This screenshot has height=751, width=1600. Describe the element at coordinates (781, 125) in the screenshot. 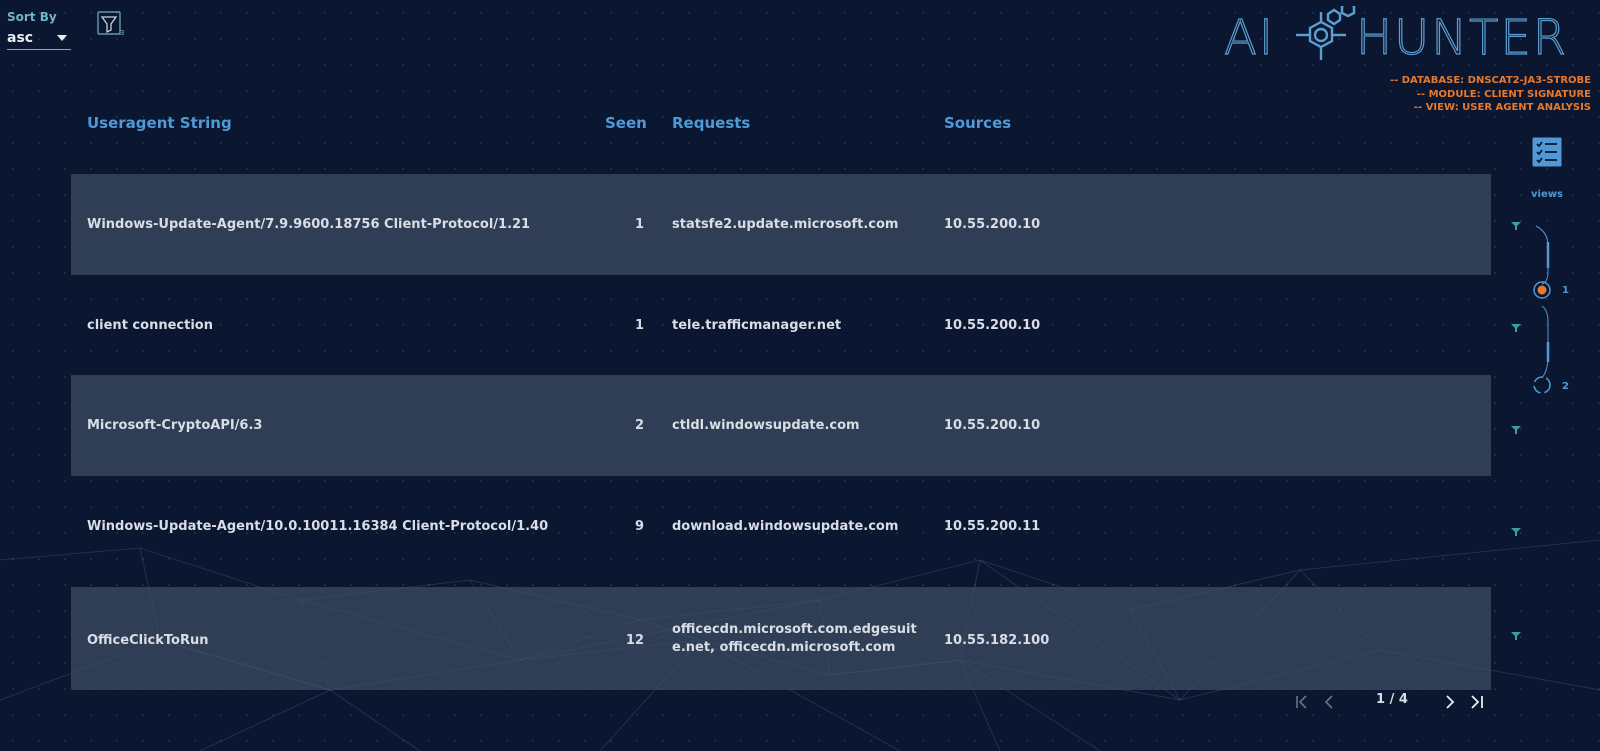

I see `table-header: Useragent String Seen Requests Sources` at that location.